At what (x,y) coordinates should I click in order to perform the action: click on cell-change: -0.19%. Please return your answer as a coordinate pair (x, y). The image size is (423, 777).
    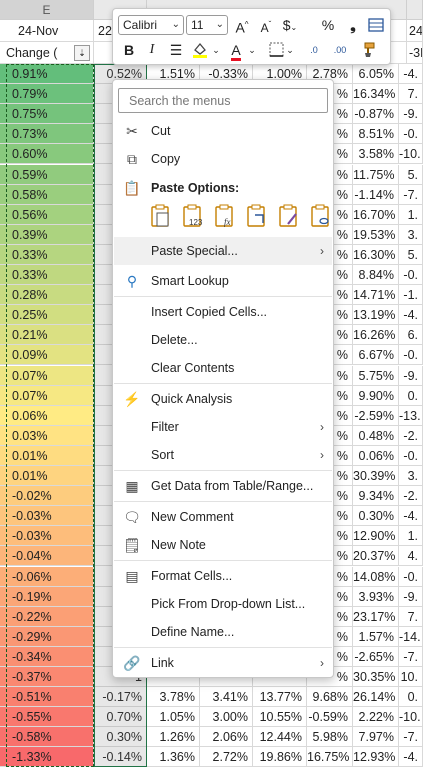
    Looking at the image, I should click on (47, 596).